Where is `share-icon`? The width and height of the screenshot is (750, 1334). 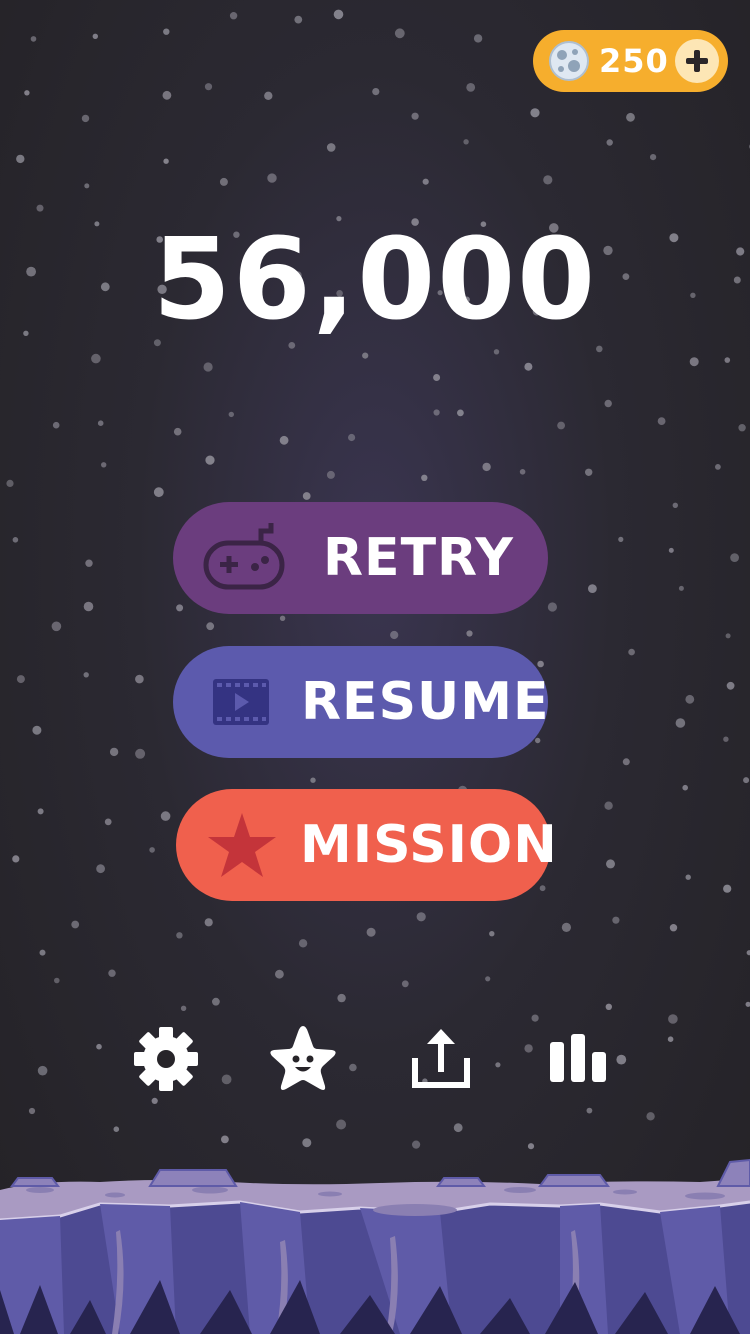
share-icon is located at coordinates (441, 1059).